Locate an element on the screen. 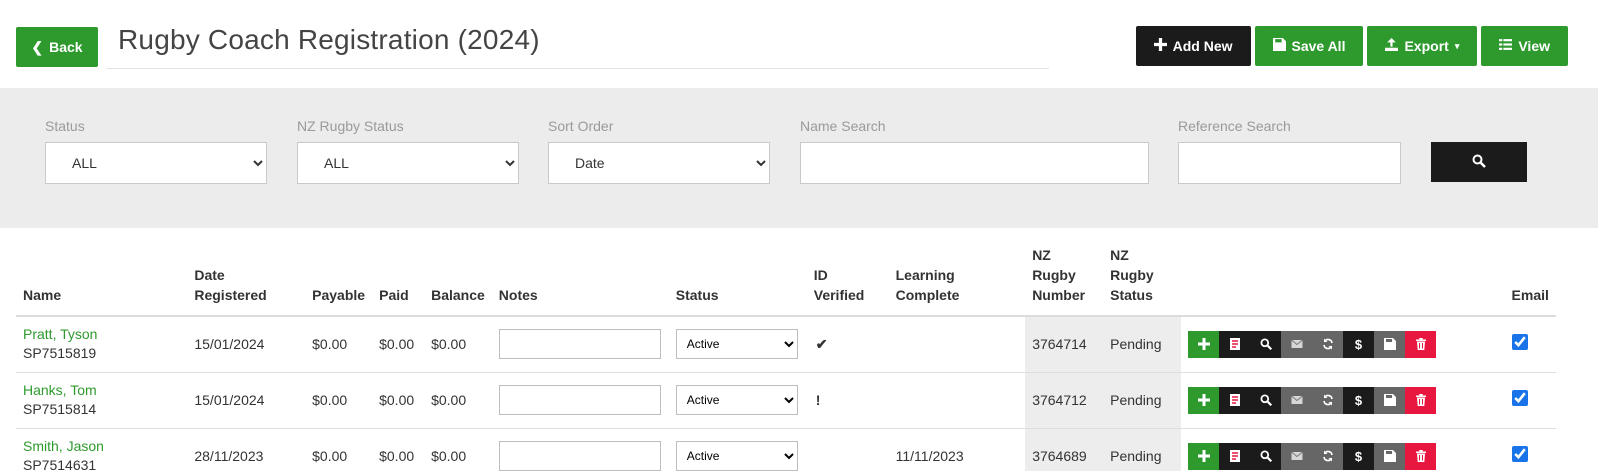  coach-name-link: Pratt, Tyson is located at coordinates (101, 334).